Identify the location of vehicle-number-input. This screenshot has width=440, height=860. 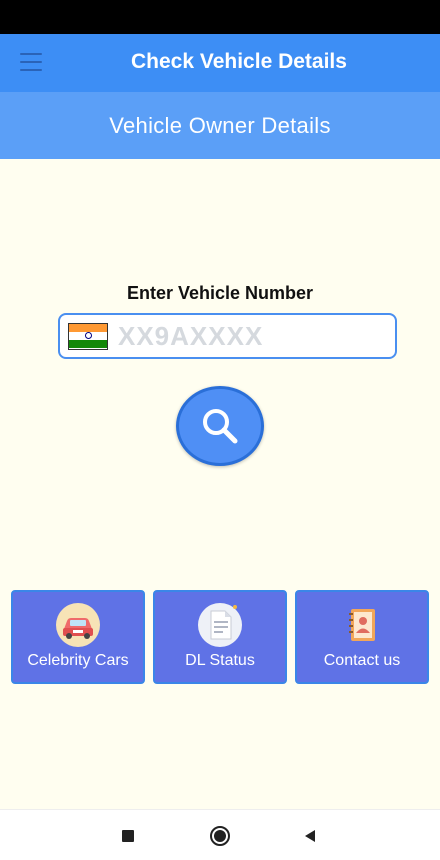
(253, 336).